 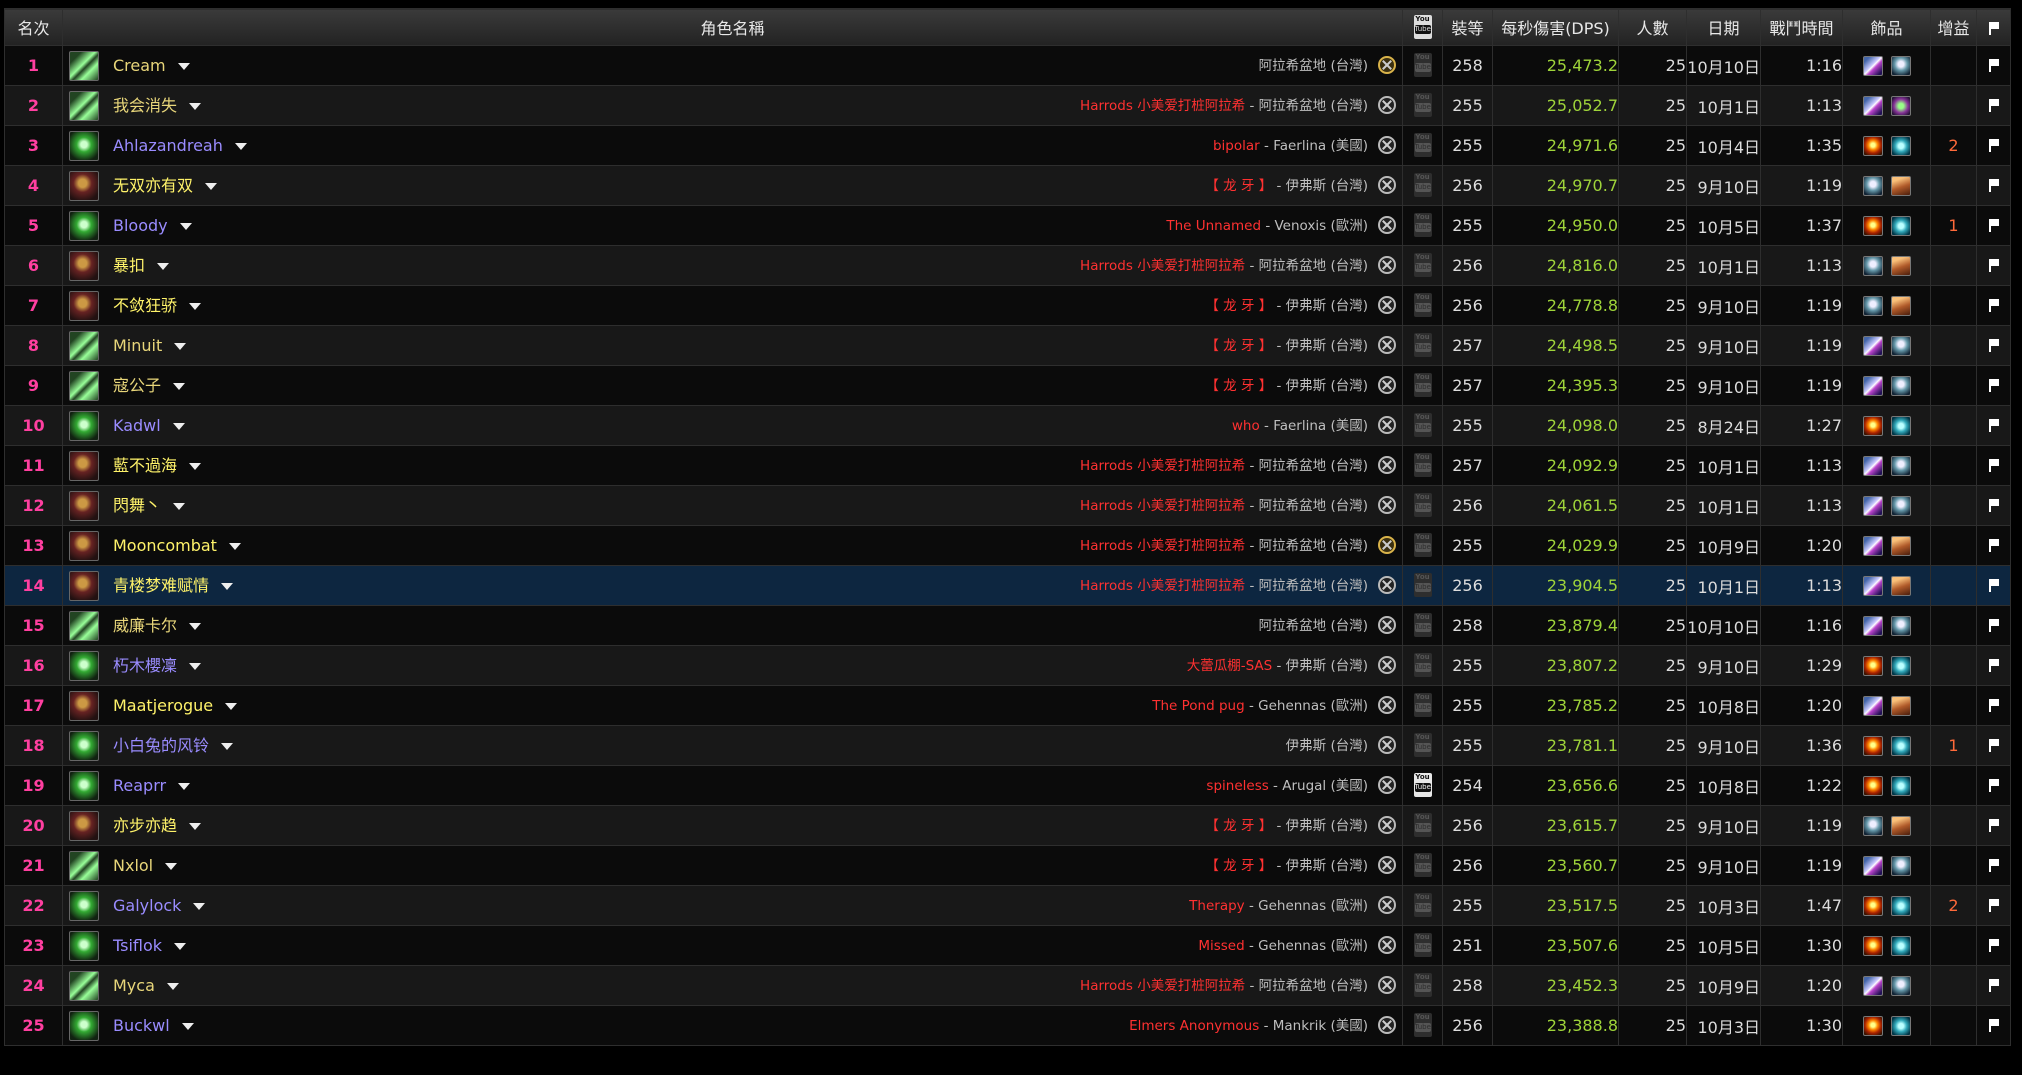 I want to click on server-name: Gehennas (歐洲), so click(x=1313, y=946).